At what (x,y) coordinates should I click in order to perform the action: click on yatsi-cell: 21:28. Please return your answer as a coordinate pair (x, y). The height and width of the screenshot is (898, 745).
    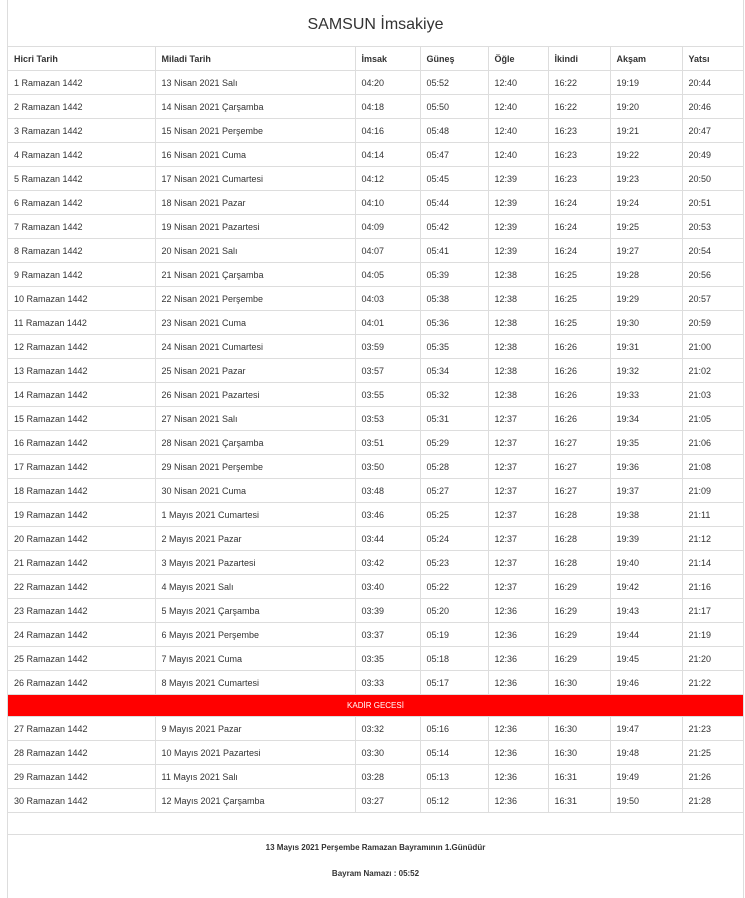
    Looking at the image, I should click on (712, 800).